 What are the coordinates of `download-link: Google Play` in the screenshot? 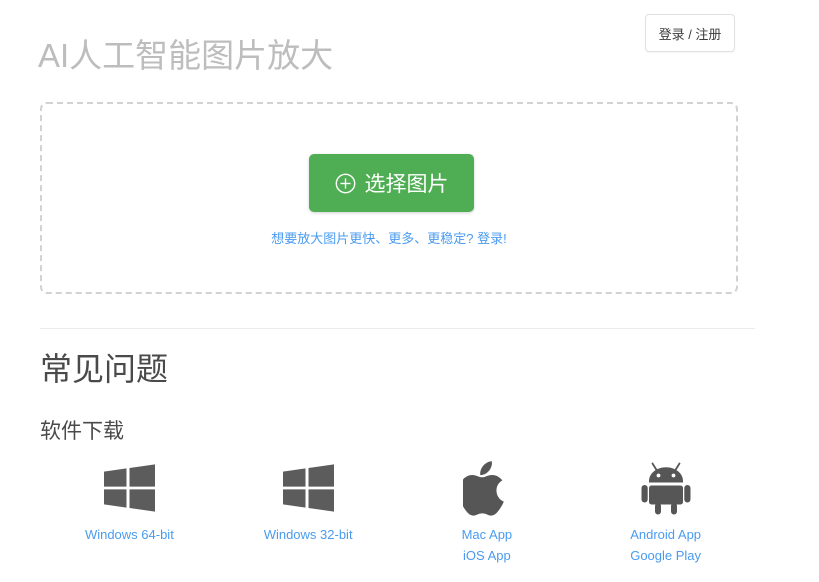 It's located at (665, 555).